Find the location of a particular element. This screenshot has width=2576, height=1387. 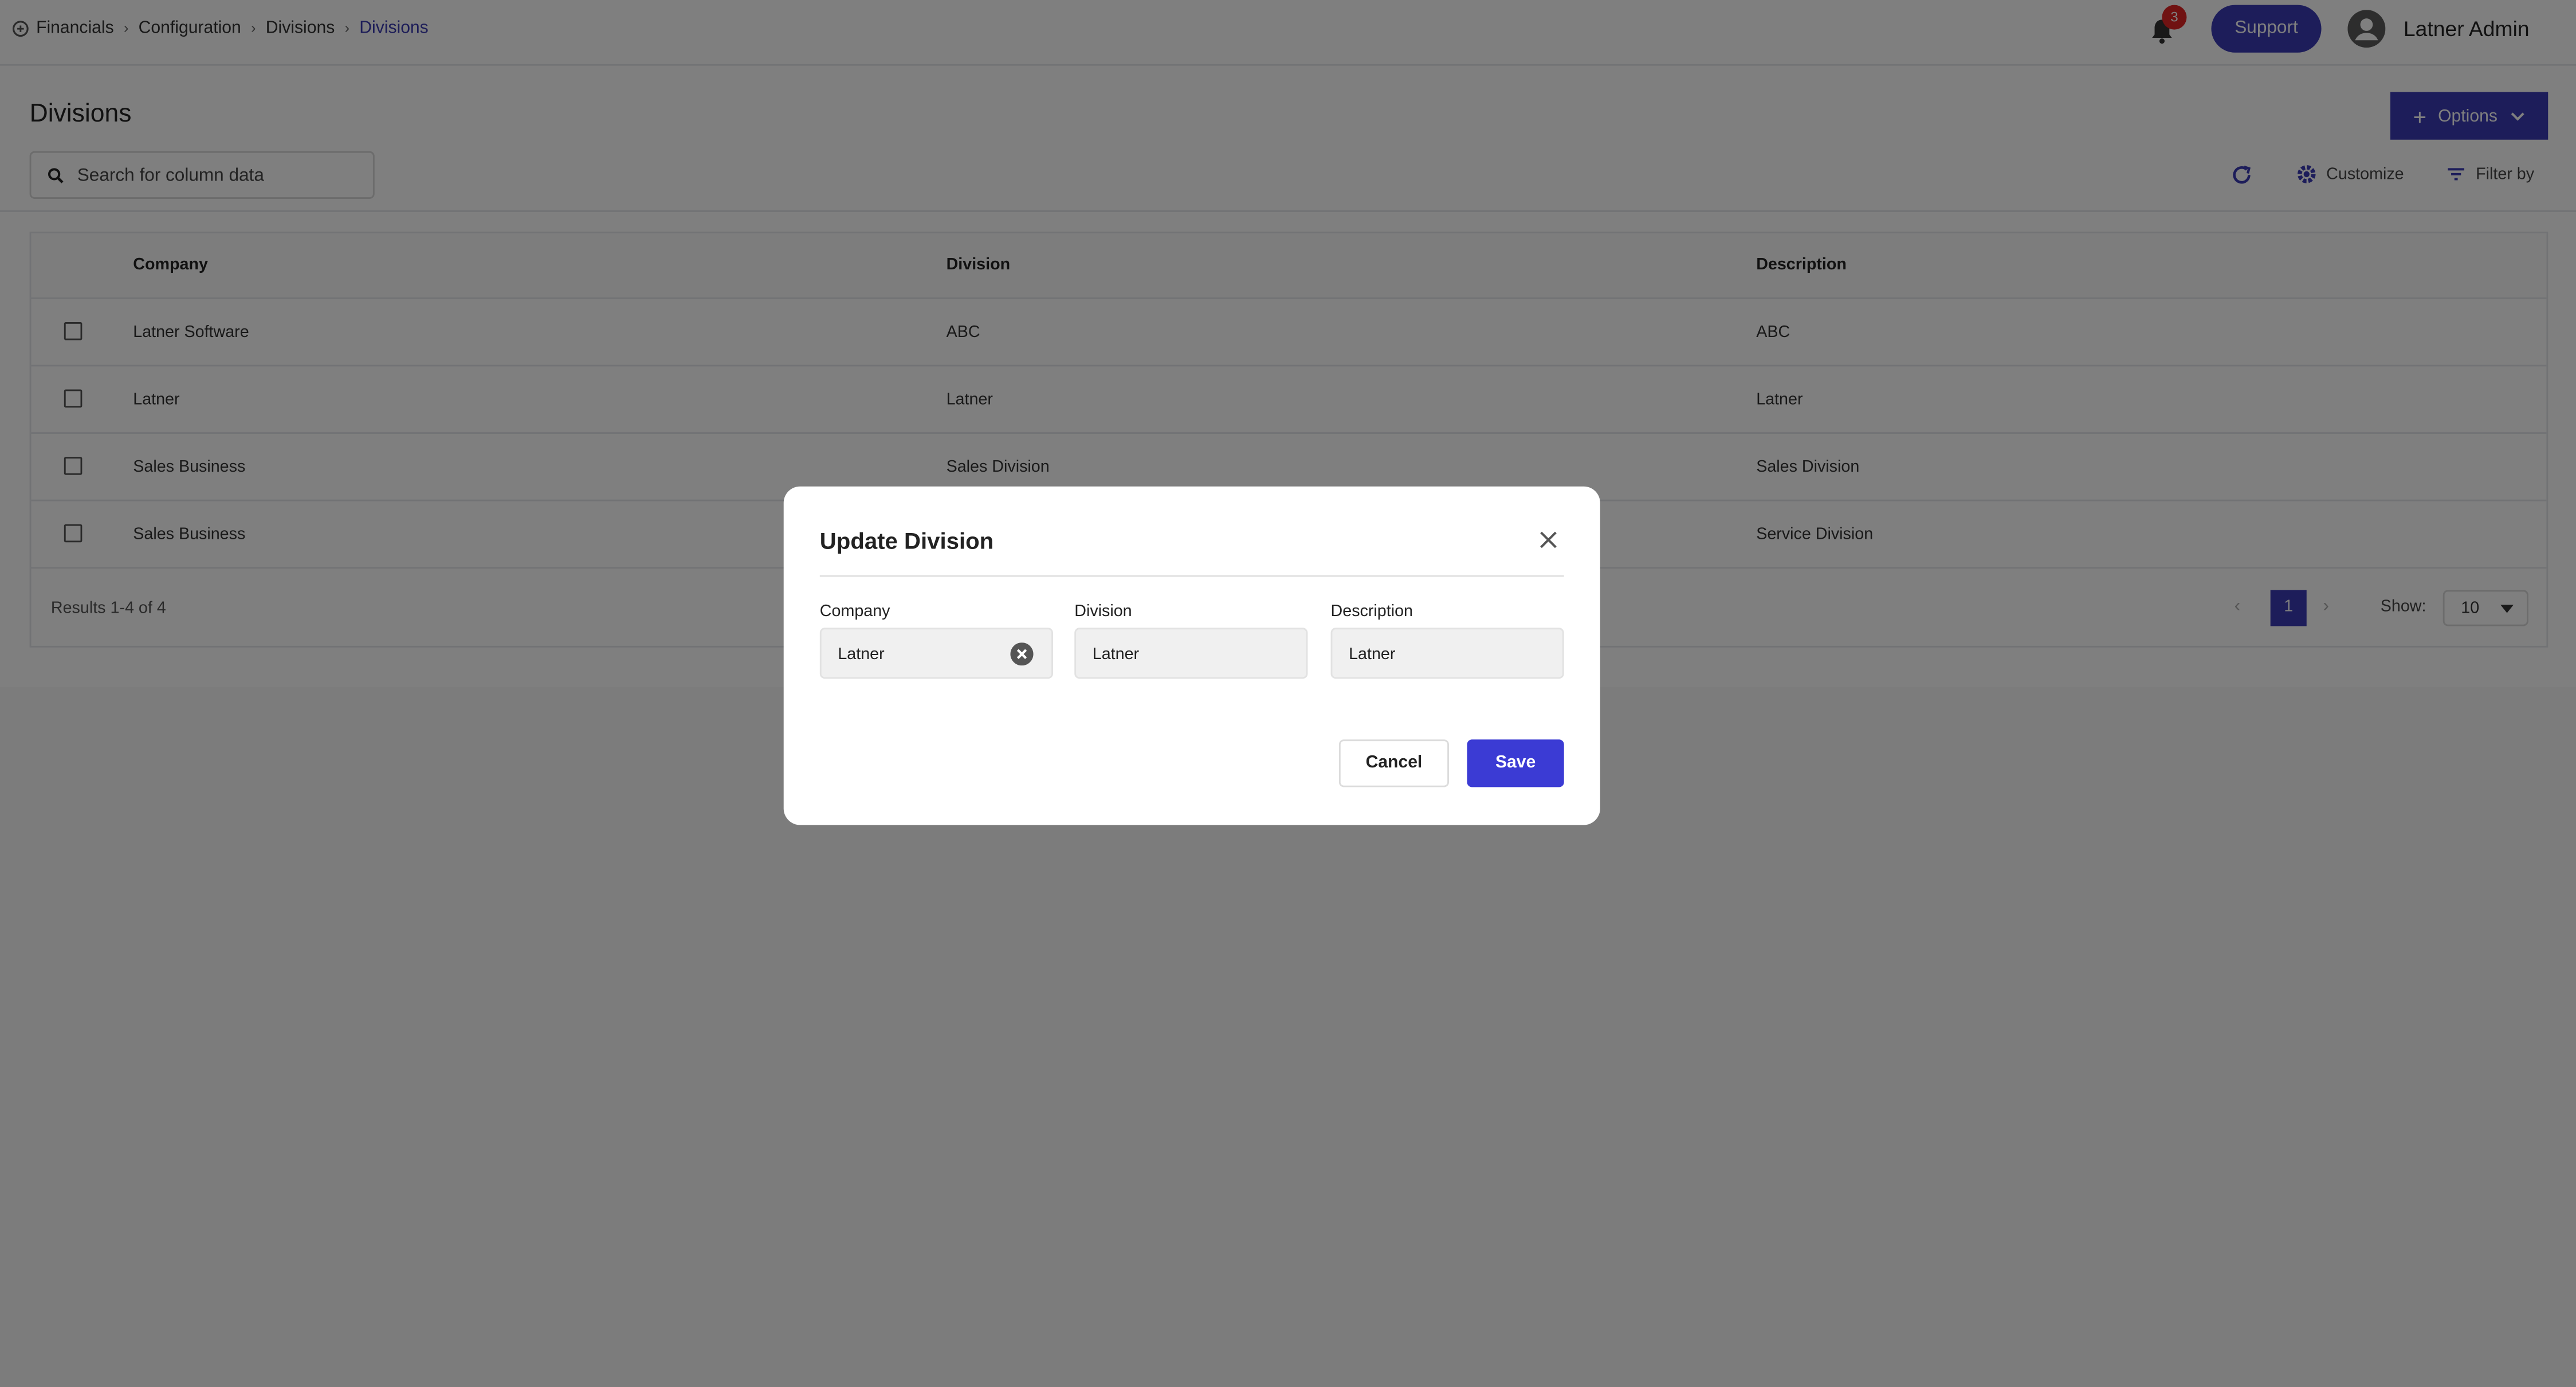

division-field: Latner is located at coordinates (1191, 653).